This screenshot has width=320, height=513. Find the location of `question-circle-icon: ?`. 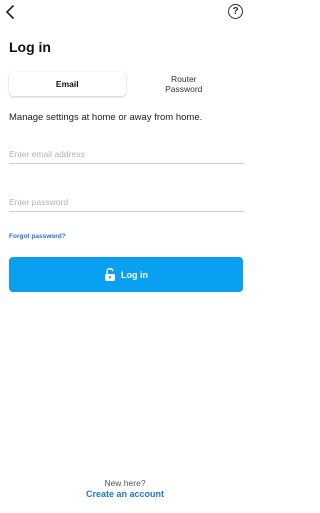

question-circle-icon: ? is located at coordinates (235, 11).